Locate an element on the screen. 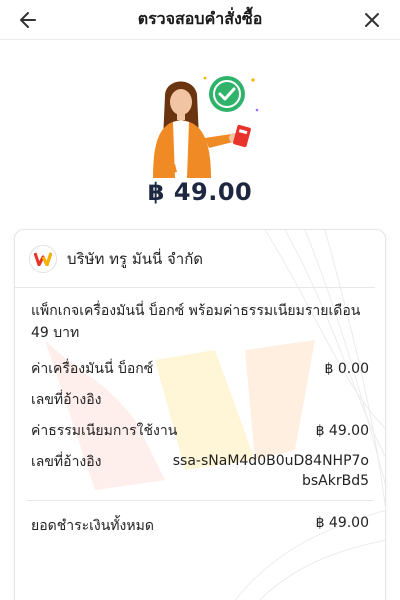  header: ตรวจสอบคำสั่งซื้อ is located at coordinates (200, 20).